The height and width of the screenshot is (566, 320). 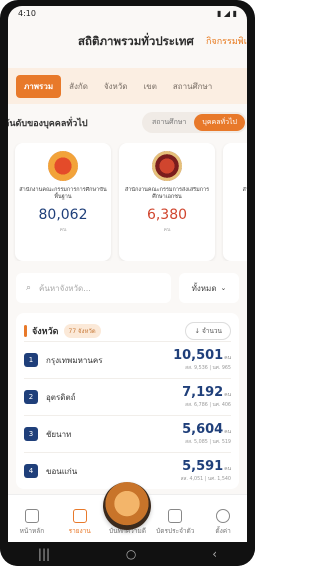 I want to click on page-title: สถิติภาพรวมทั่วประเทศ, so click(x=136, y=41).